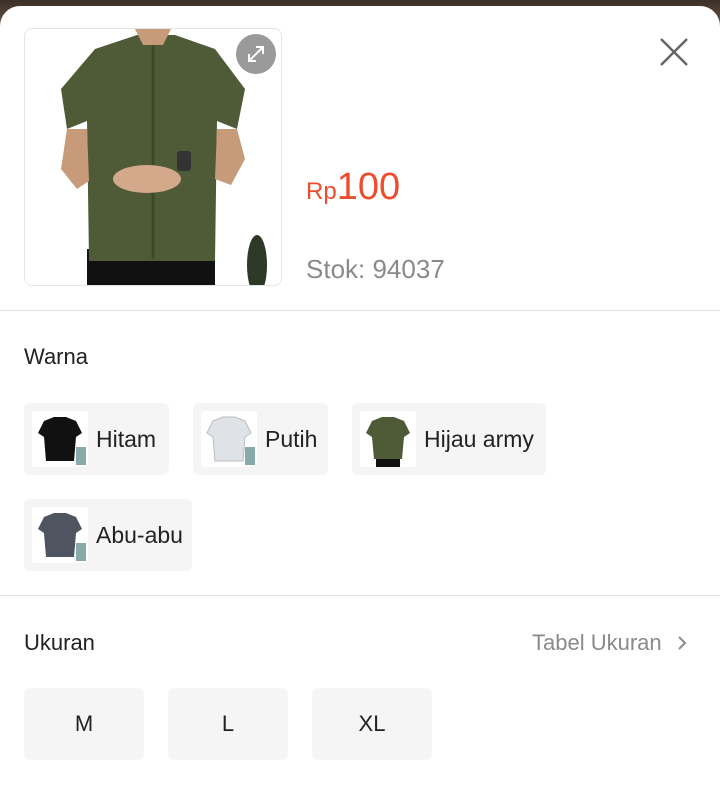  I want to click on color-option-label: Abu-abu, so click(139, 534).